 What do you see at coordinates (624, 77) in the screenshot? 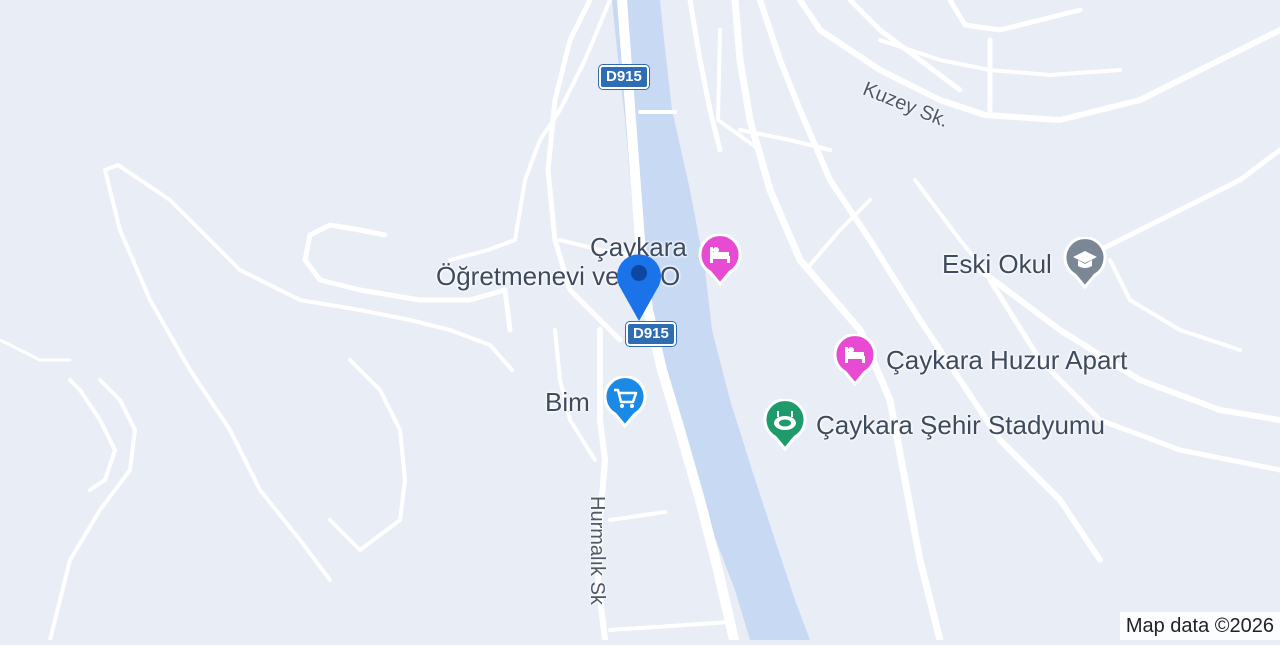
I see `route-shield-d915-north: D915` at bounding box center [624, 77].